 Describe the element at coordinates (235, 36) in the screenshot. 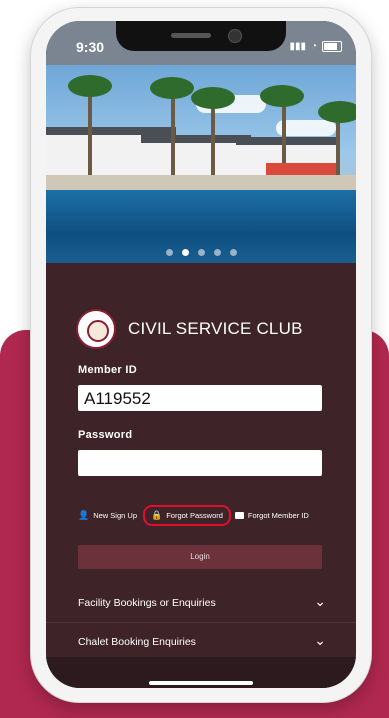

I see `camera-icon` at that location.